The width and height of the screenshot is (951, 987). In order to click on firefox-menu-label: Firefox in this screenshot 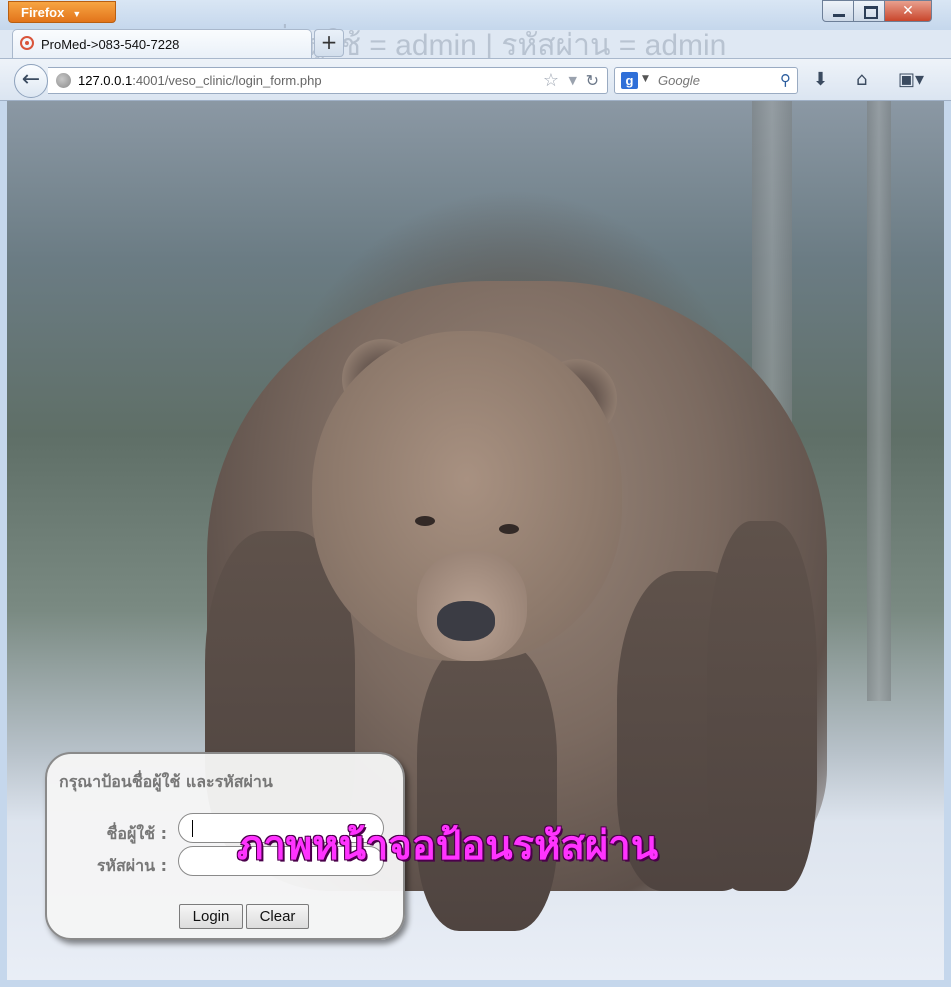, I will do `click(43, 12)`.